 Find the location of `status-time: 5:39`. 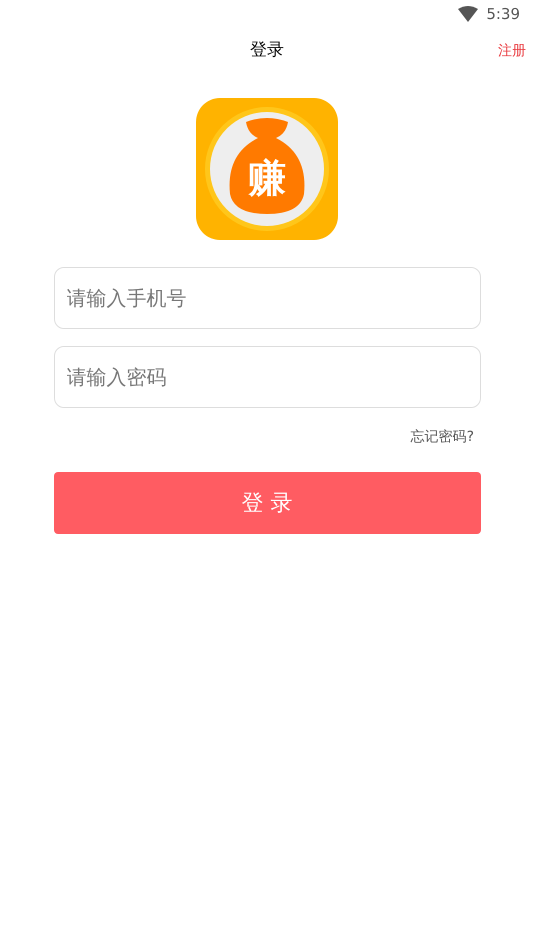

status-time: 5:39 is located at coordinates (503, 14).